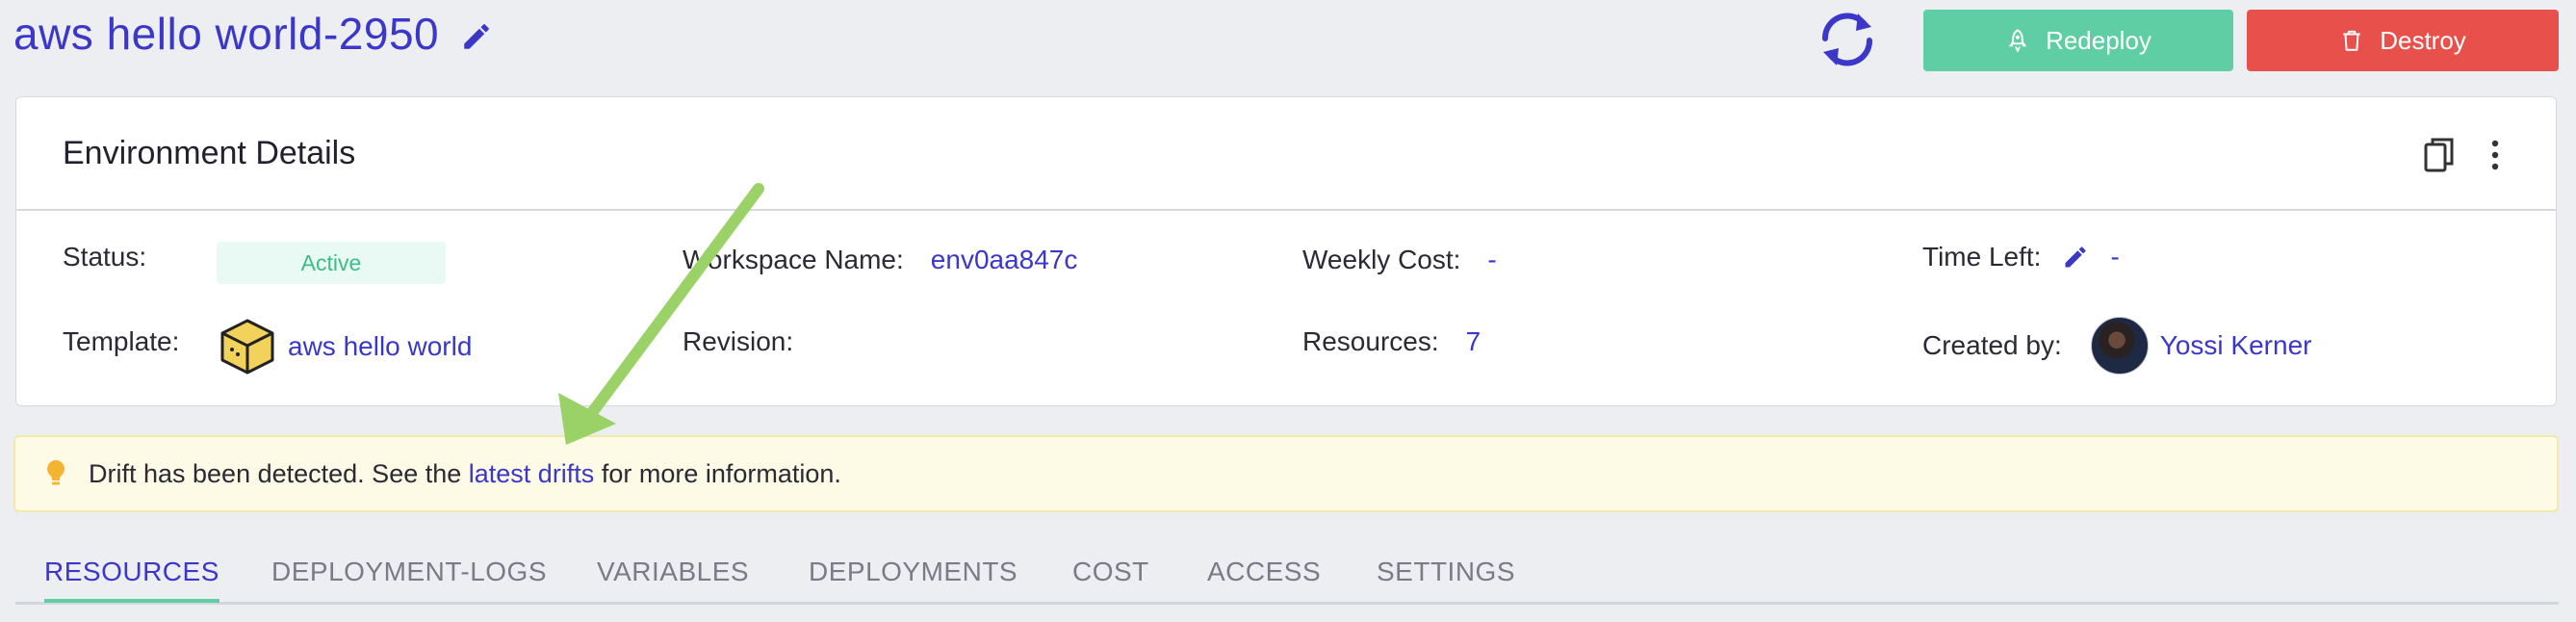 This screenshot has height=622, width=2576. I want to click on weekly-cost-value: -, so click(1492, 259).